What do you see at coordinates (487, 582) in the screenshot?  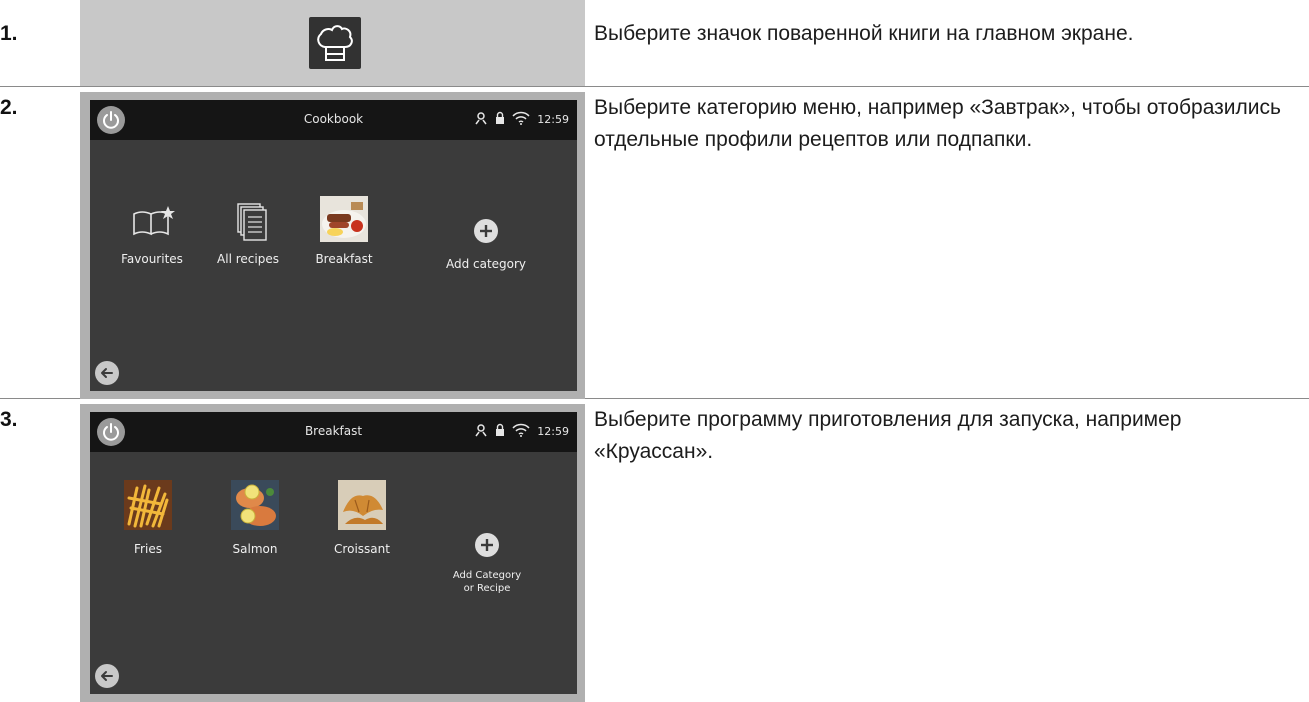 I see `tile-label: Add Category or Recipe` at bounding box center [487, 582].